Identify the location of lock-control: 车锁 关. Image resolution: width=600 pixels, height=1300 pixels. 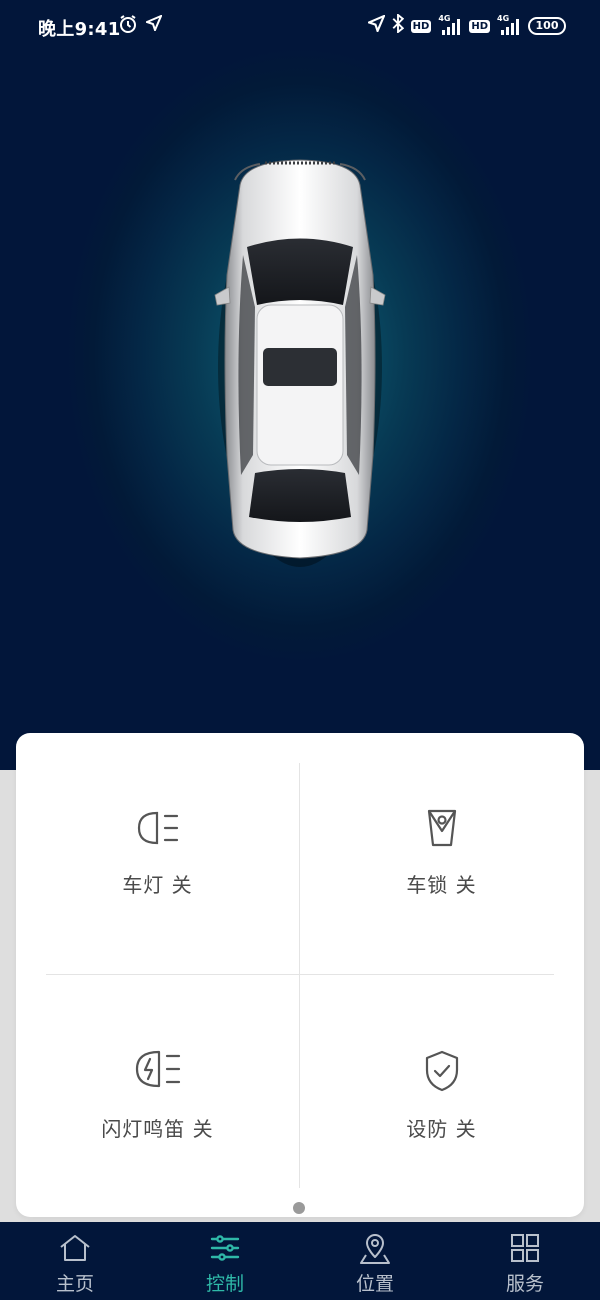
(441, 853).